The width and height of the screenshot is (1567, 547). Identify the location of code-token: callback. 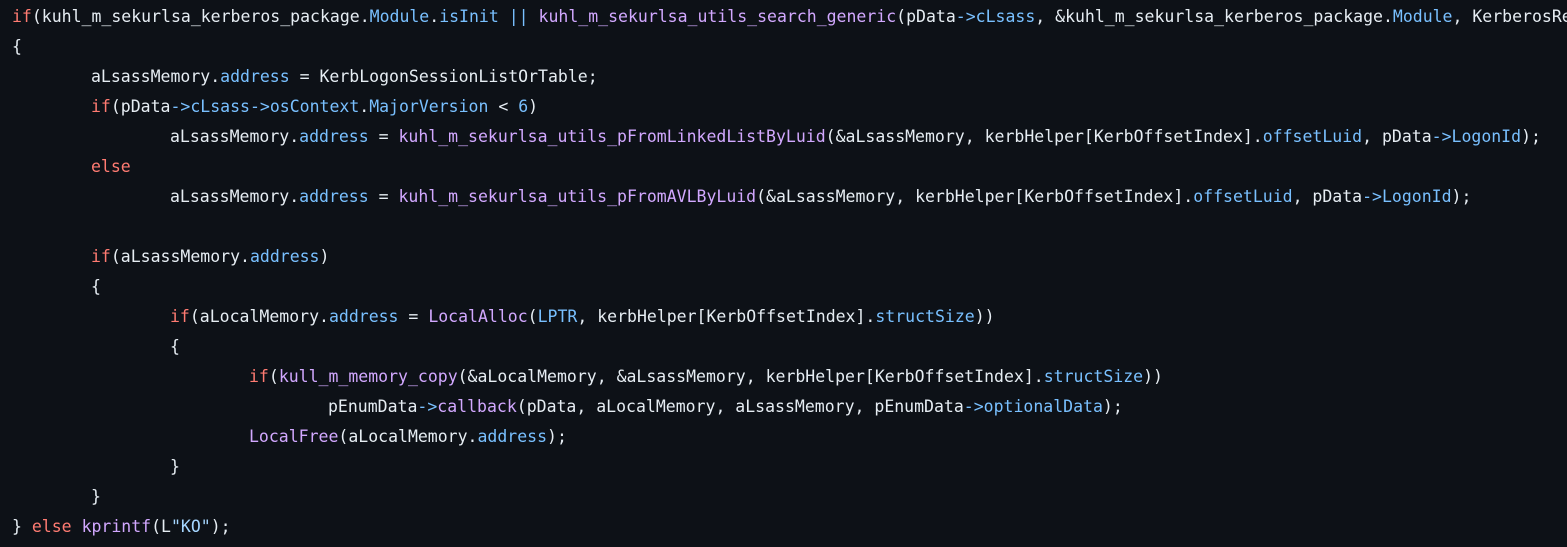
(477, 406).